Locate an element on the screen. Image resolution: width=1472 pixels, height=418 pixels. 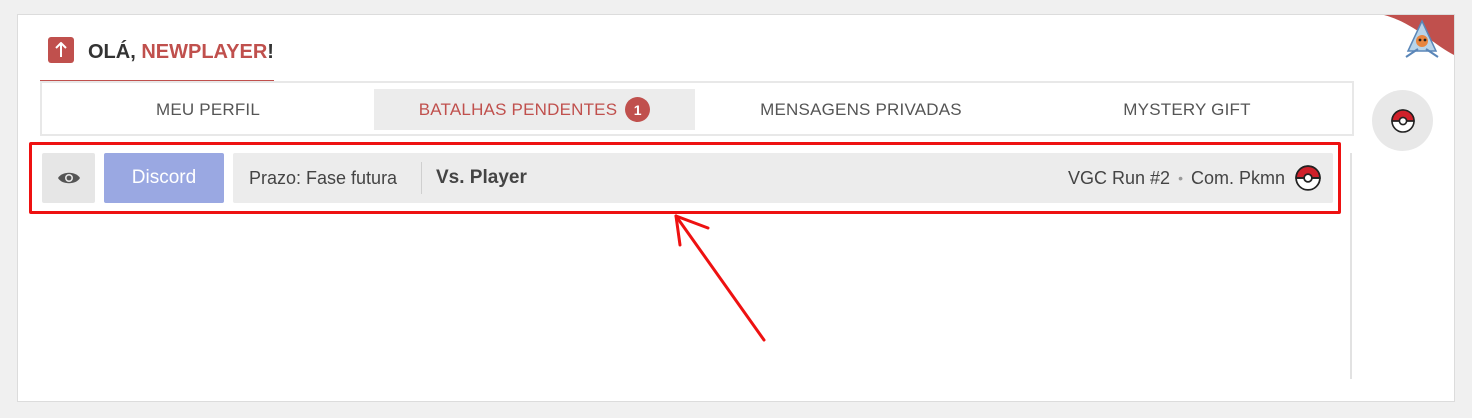
tab-label: MENSAGENS PRIVADAS is located at coordinates (861, 109).